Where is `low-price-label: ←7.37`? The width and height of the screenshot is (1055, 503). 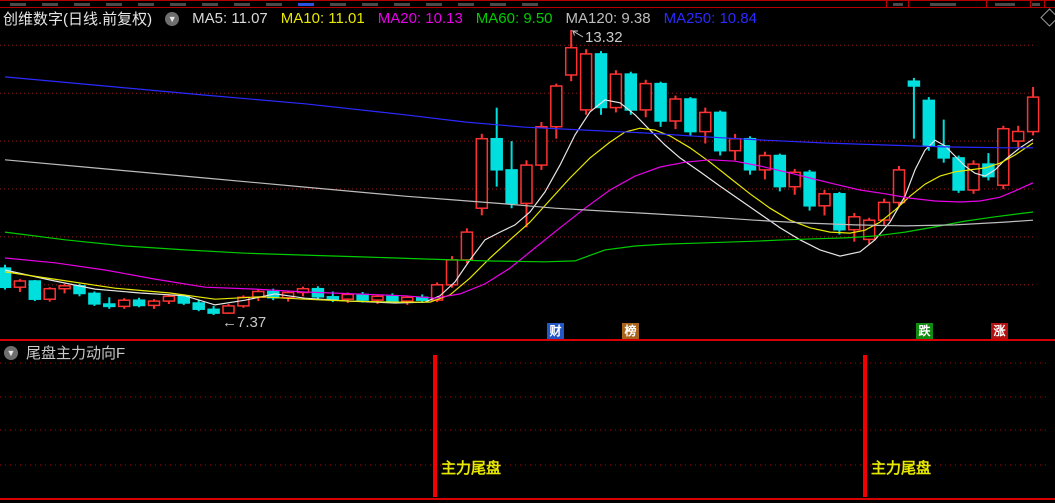
low-price-label: ←7.37 is located at coordinates (244, 322).